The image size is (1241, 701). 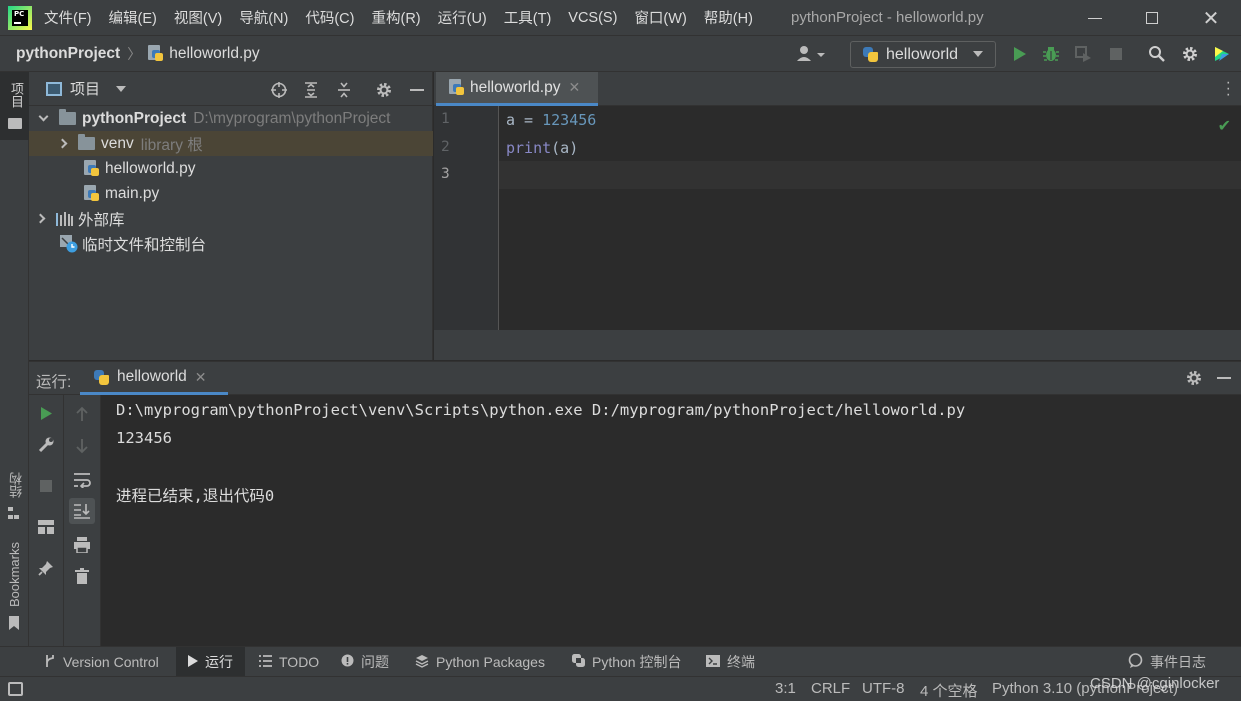 What do you see at coordinates (384, 90) in the screenshot?
I see `project-settings-gear-icon` at bounding box center [384, 90].